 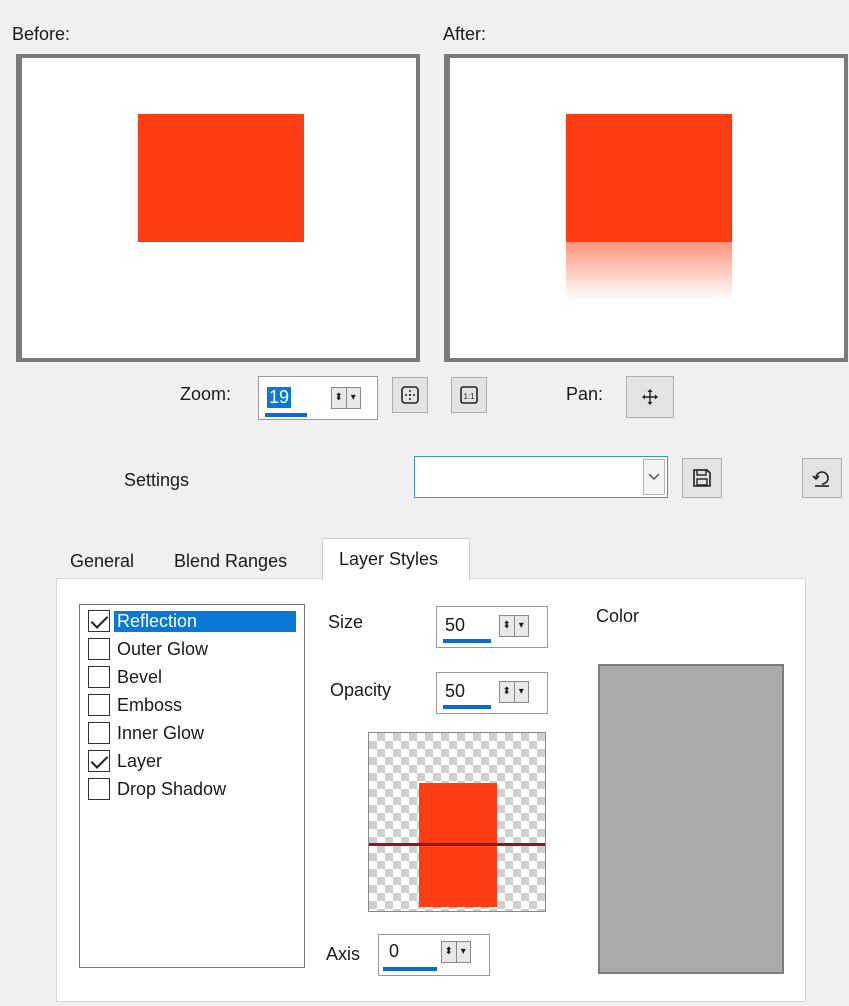 What do you see at coordinates (346, 622) in the screenshot?
I see `size-label: Size` at bounding box center [346, 622].